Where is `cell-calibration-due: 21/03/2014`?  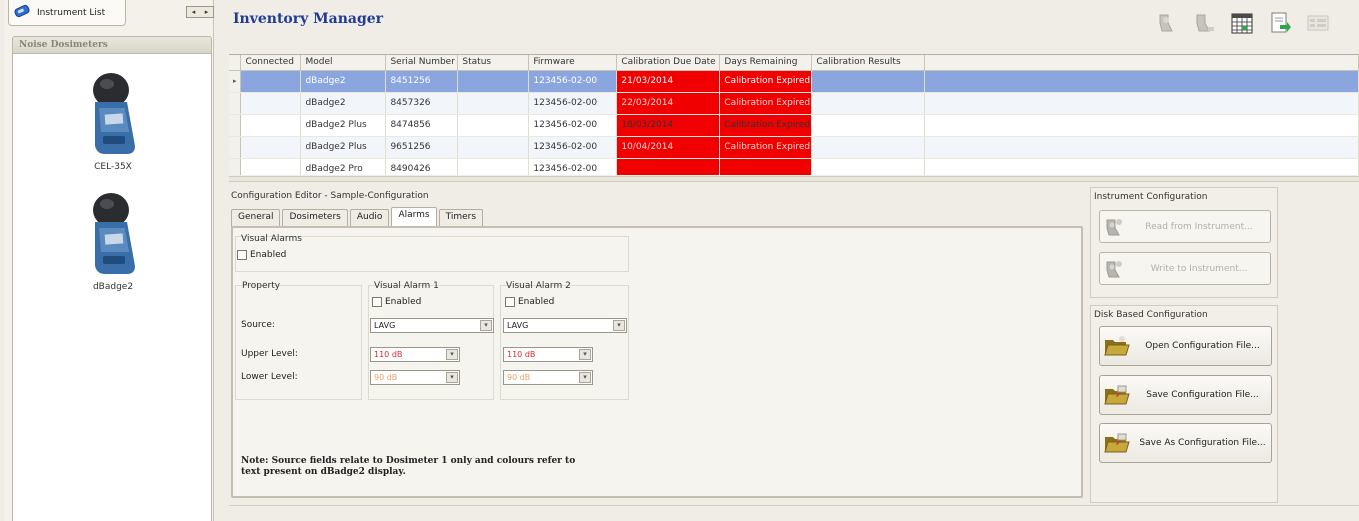 cell-calibration-due: 21/03/2014 is located at coordinates (668, 81).